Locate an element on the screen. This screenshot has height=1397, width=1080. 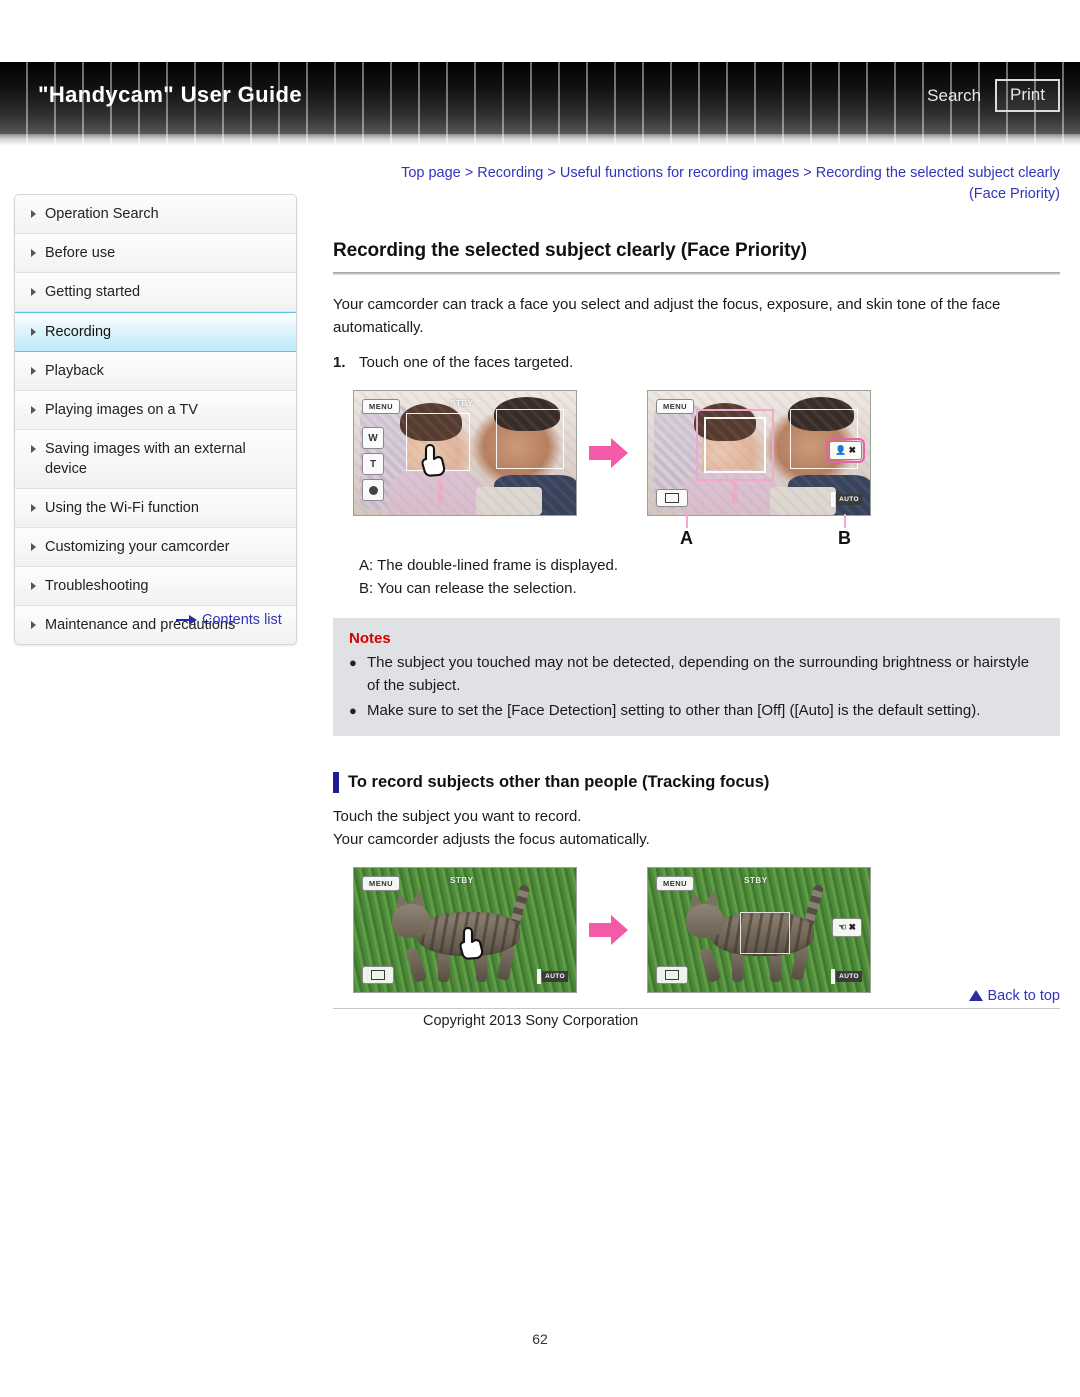
release-selection-label: ✖ is located at coordinates (852, 927).